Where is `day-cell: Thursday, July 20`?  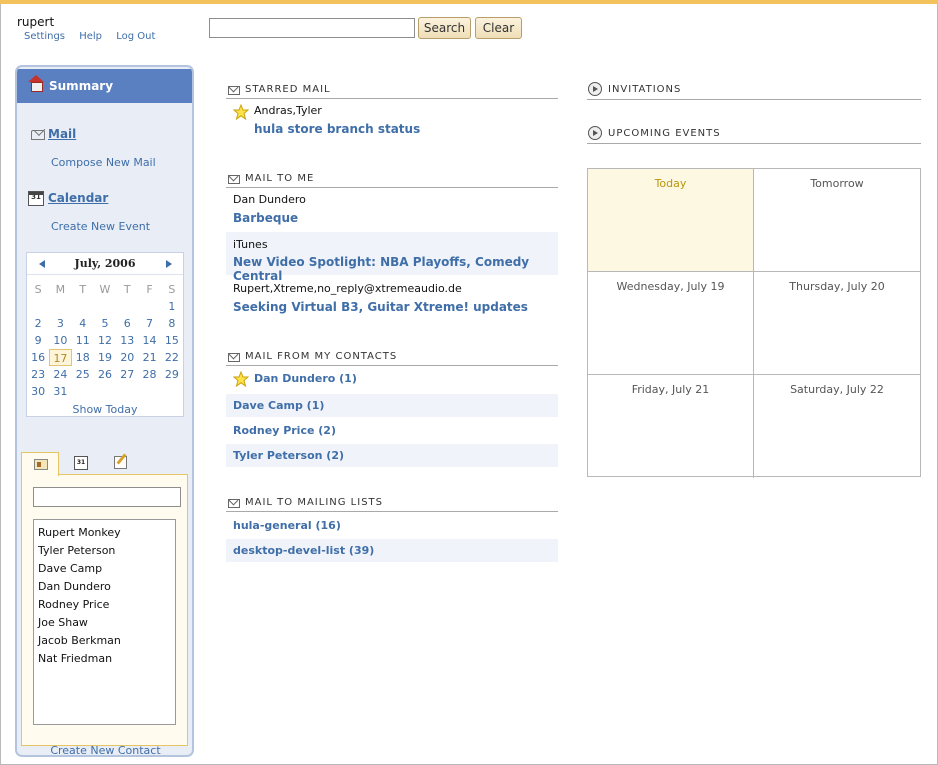 day-cell: Thursday, July 20 is located at coordinates (837, 323).